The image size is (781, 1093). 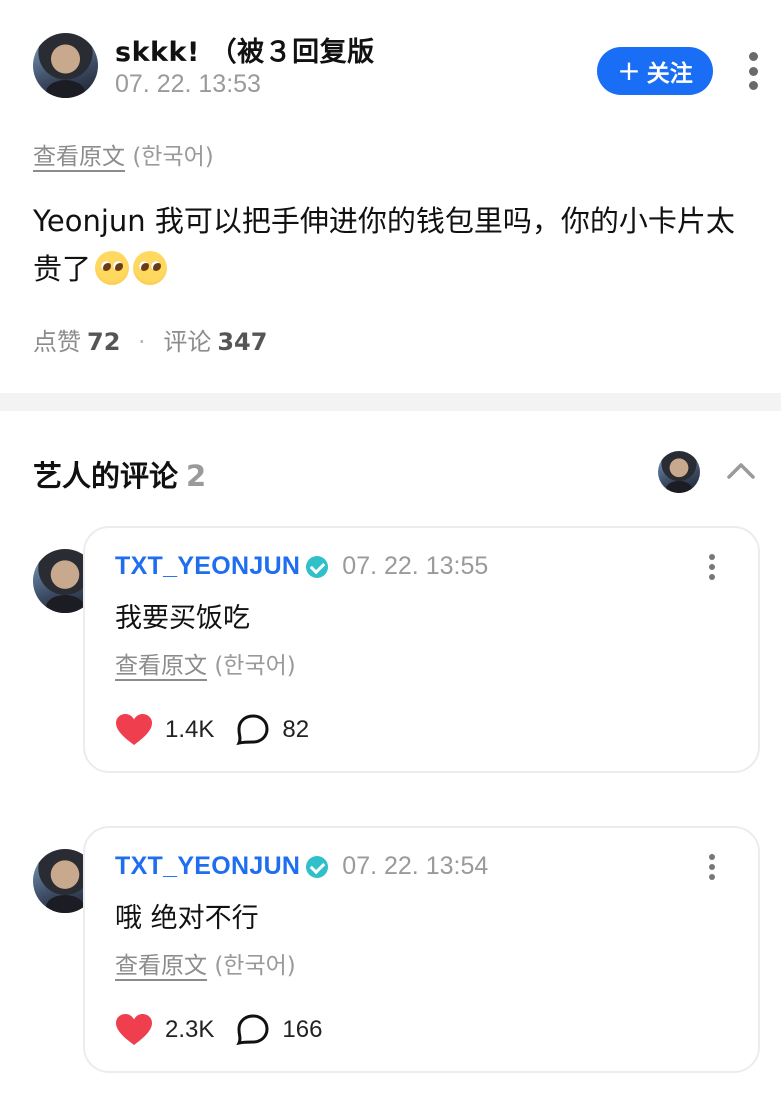 I want to click on likes-count: 72, so click(x=104, y=342).